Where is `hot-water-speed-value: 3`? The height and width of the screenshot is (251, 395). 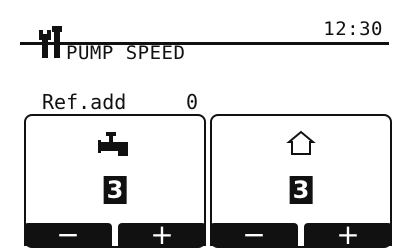
hot-water-speed-value: 3 is located at coordinates (115, 190).